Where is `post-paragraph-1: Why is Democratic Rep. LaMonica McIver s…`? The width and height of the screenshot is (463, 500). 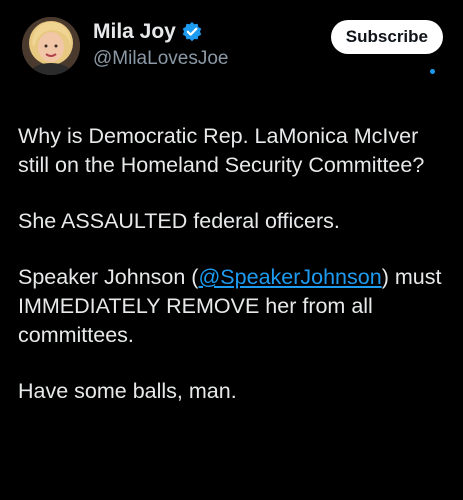 post-paragraph-1: Why is Democratic Rep. LaMonica McIver s… is located at coordinates (221, 150).